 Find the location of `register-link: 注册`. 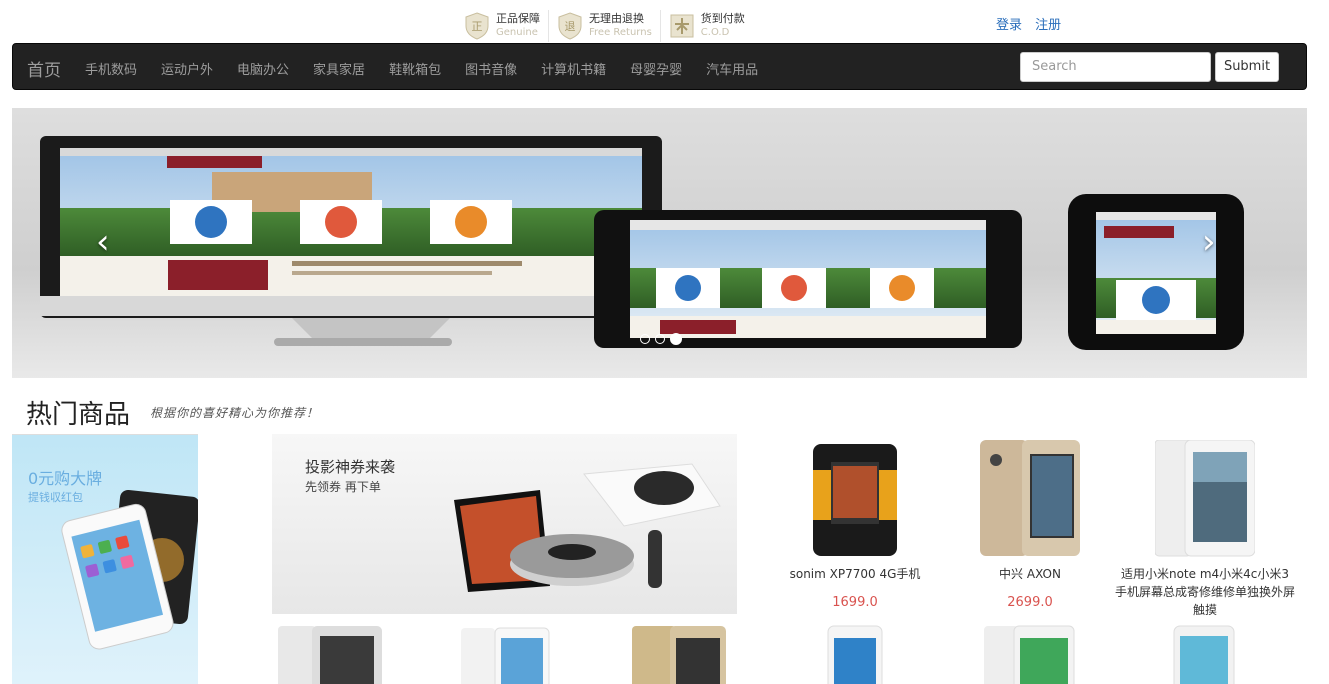

register-link: 注册 is located at coordinates (1048, 25).